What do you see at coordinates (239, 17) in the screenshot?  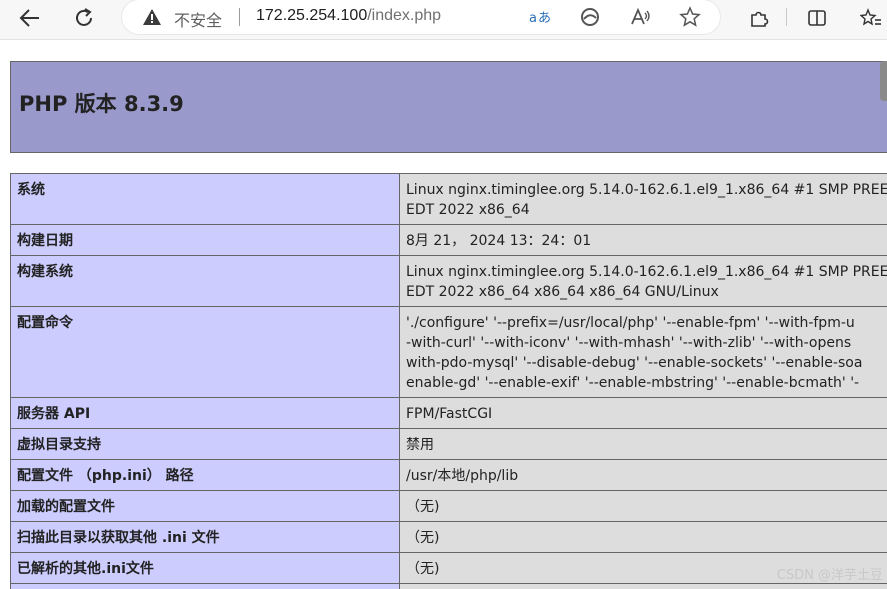 I see `address-divider` at bounding box center [239, 17].